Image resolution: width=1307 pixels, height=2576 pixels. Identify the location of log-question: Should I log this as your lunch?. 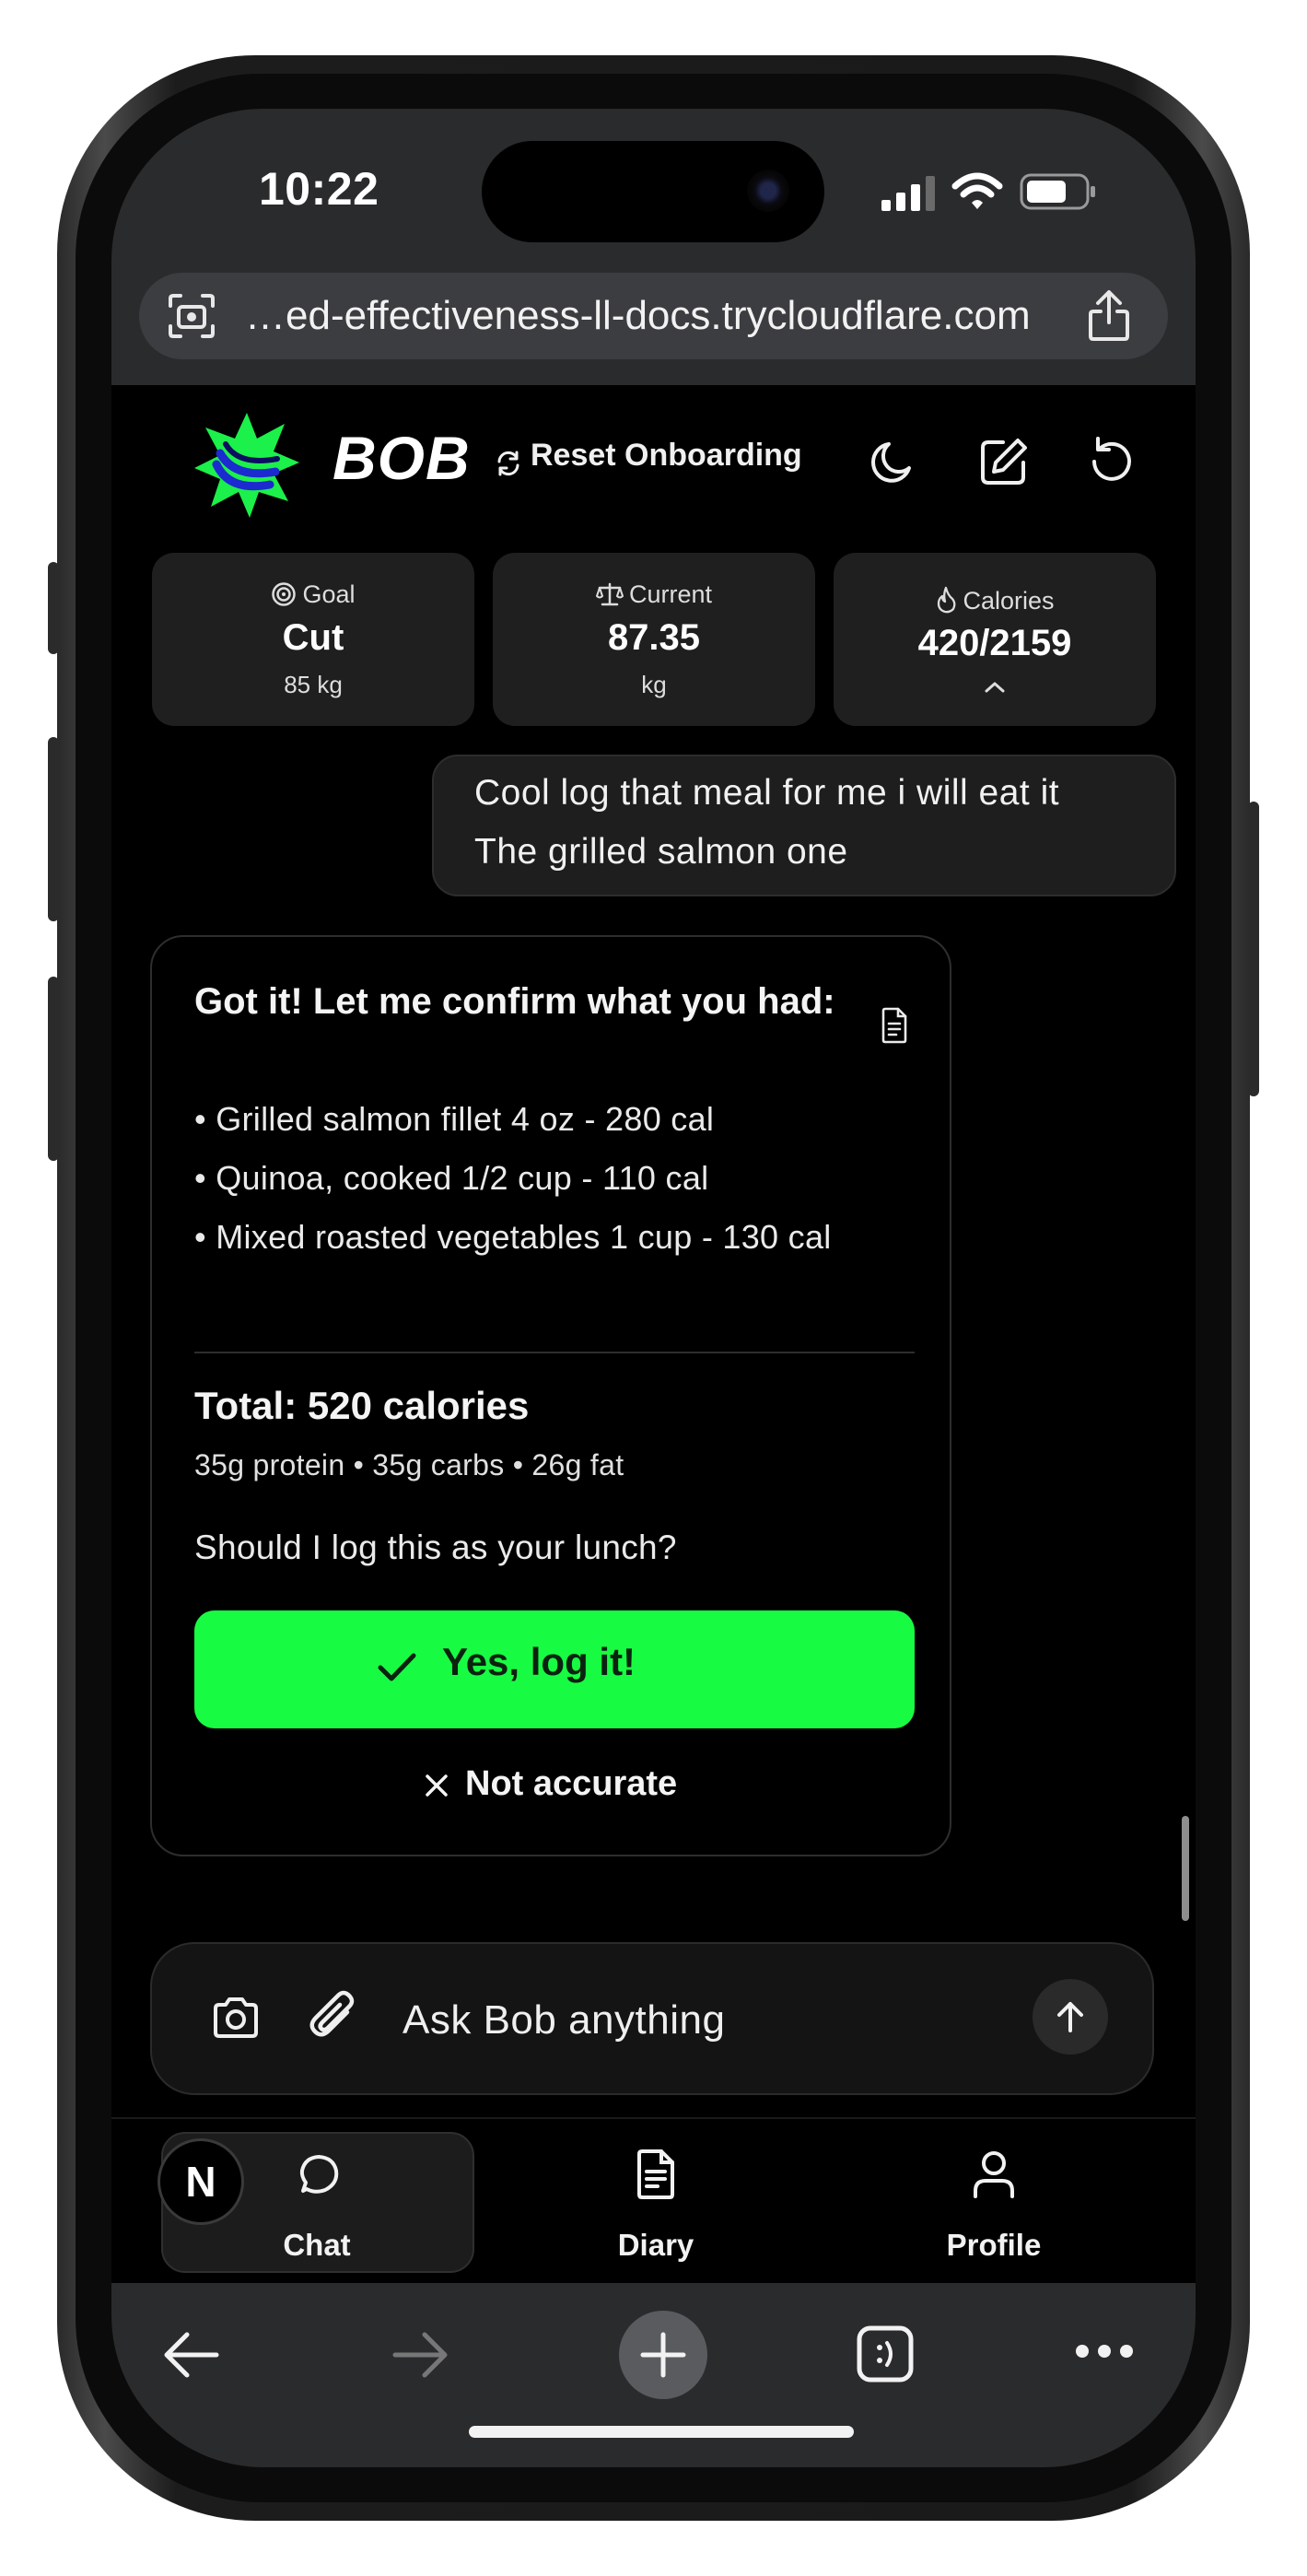
(436, 1547).